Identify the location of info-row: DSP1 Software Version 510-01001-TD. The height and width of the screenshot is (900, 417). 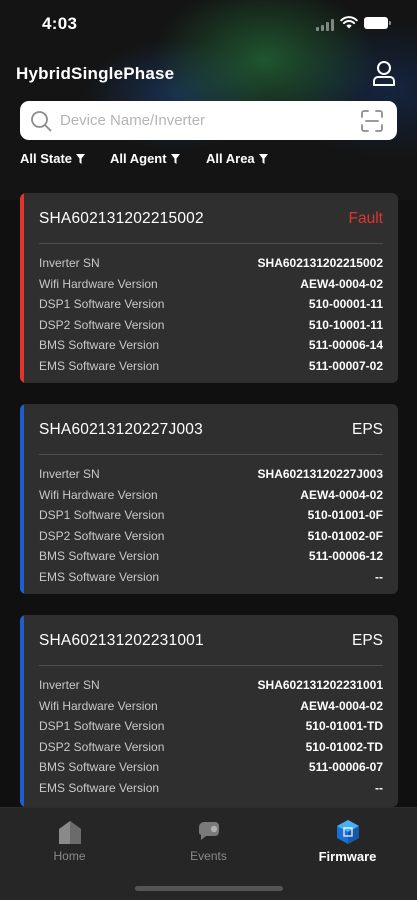
(211, 729).